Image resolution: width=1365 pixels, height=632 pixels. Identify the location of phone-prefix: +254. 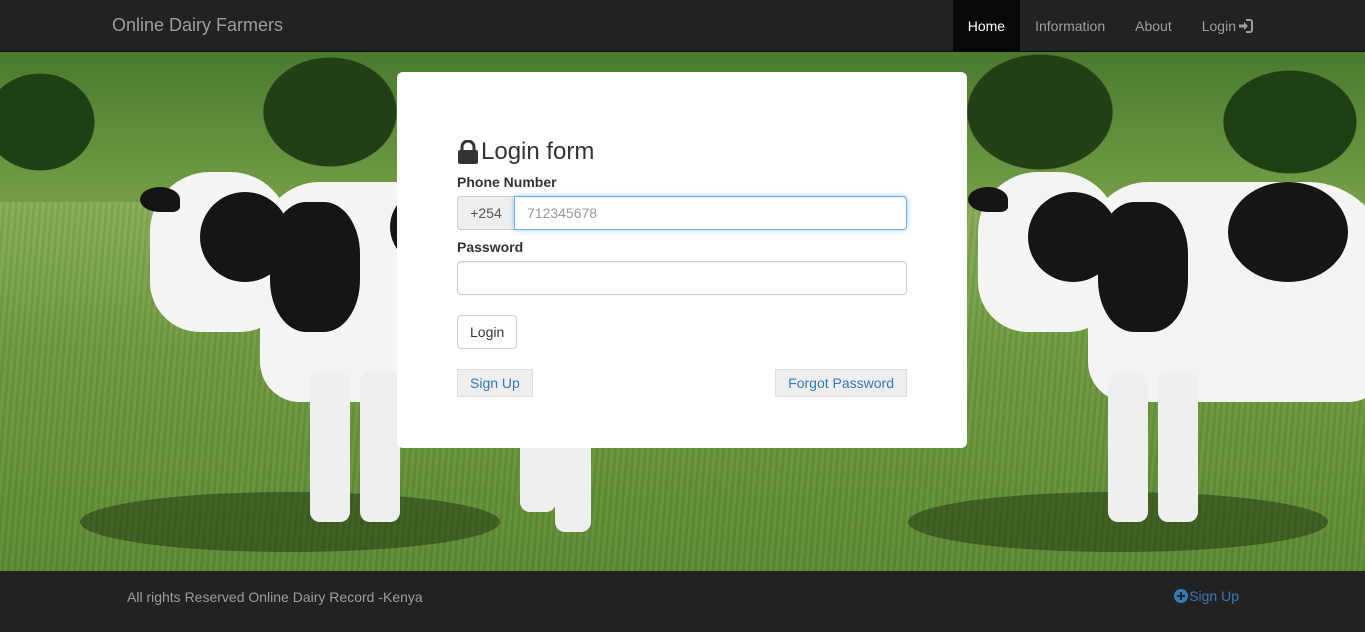
(485, 213).